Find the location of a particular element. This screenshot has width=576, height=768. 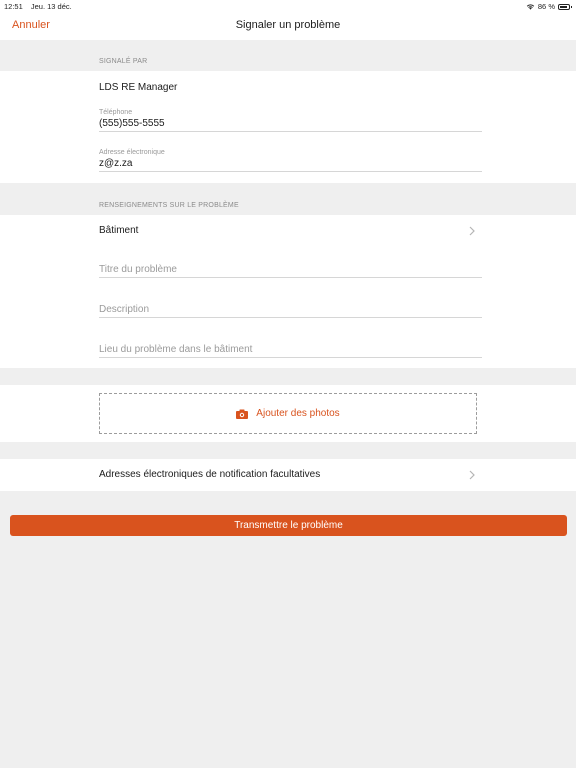

section-header-reported-by: SIGNALÉ PAR is located at coordinates (123, 61).